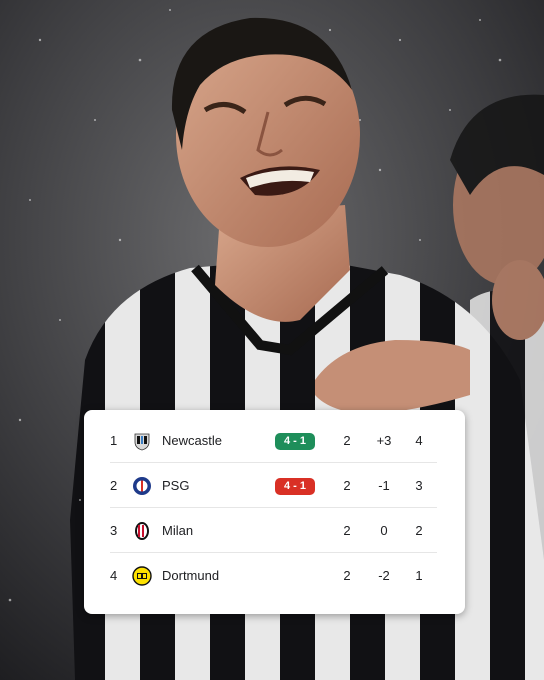  I want to click on newcastle-crest-icon, so click(142, 442).